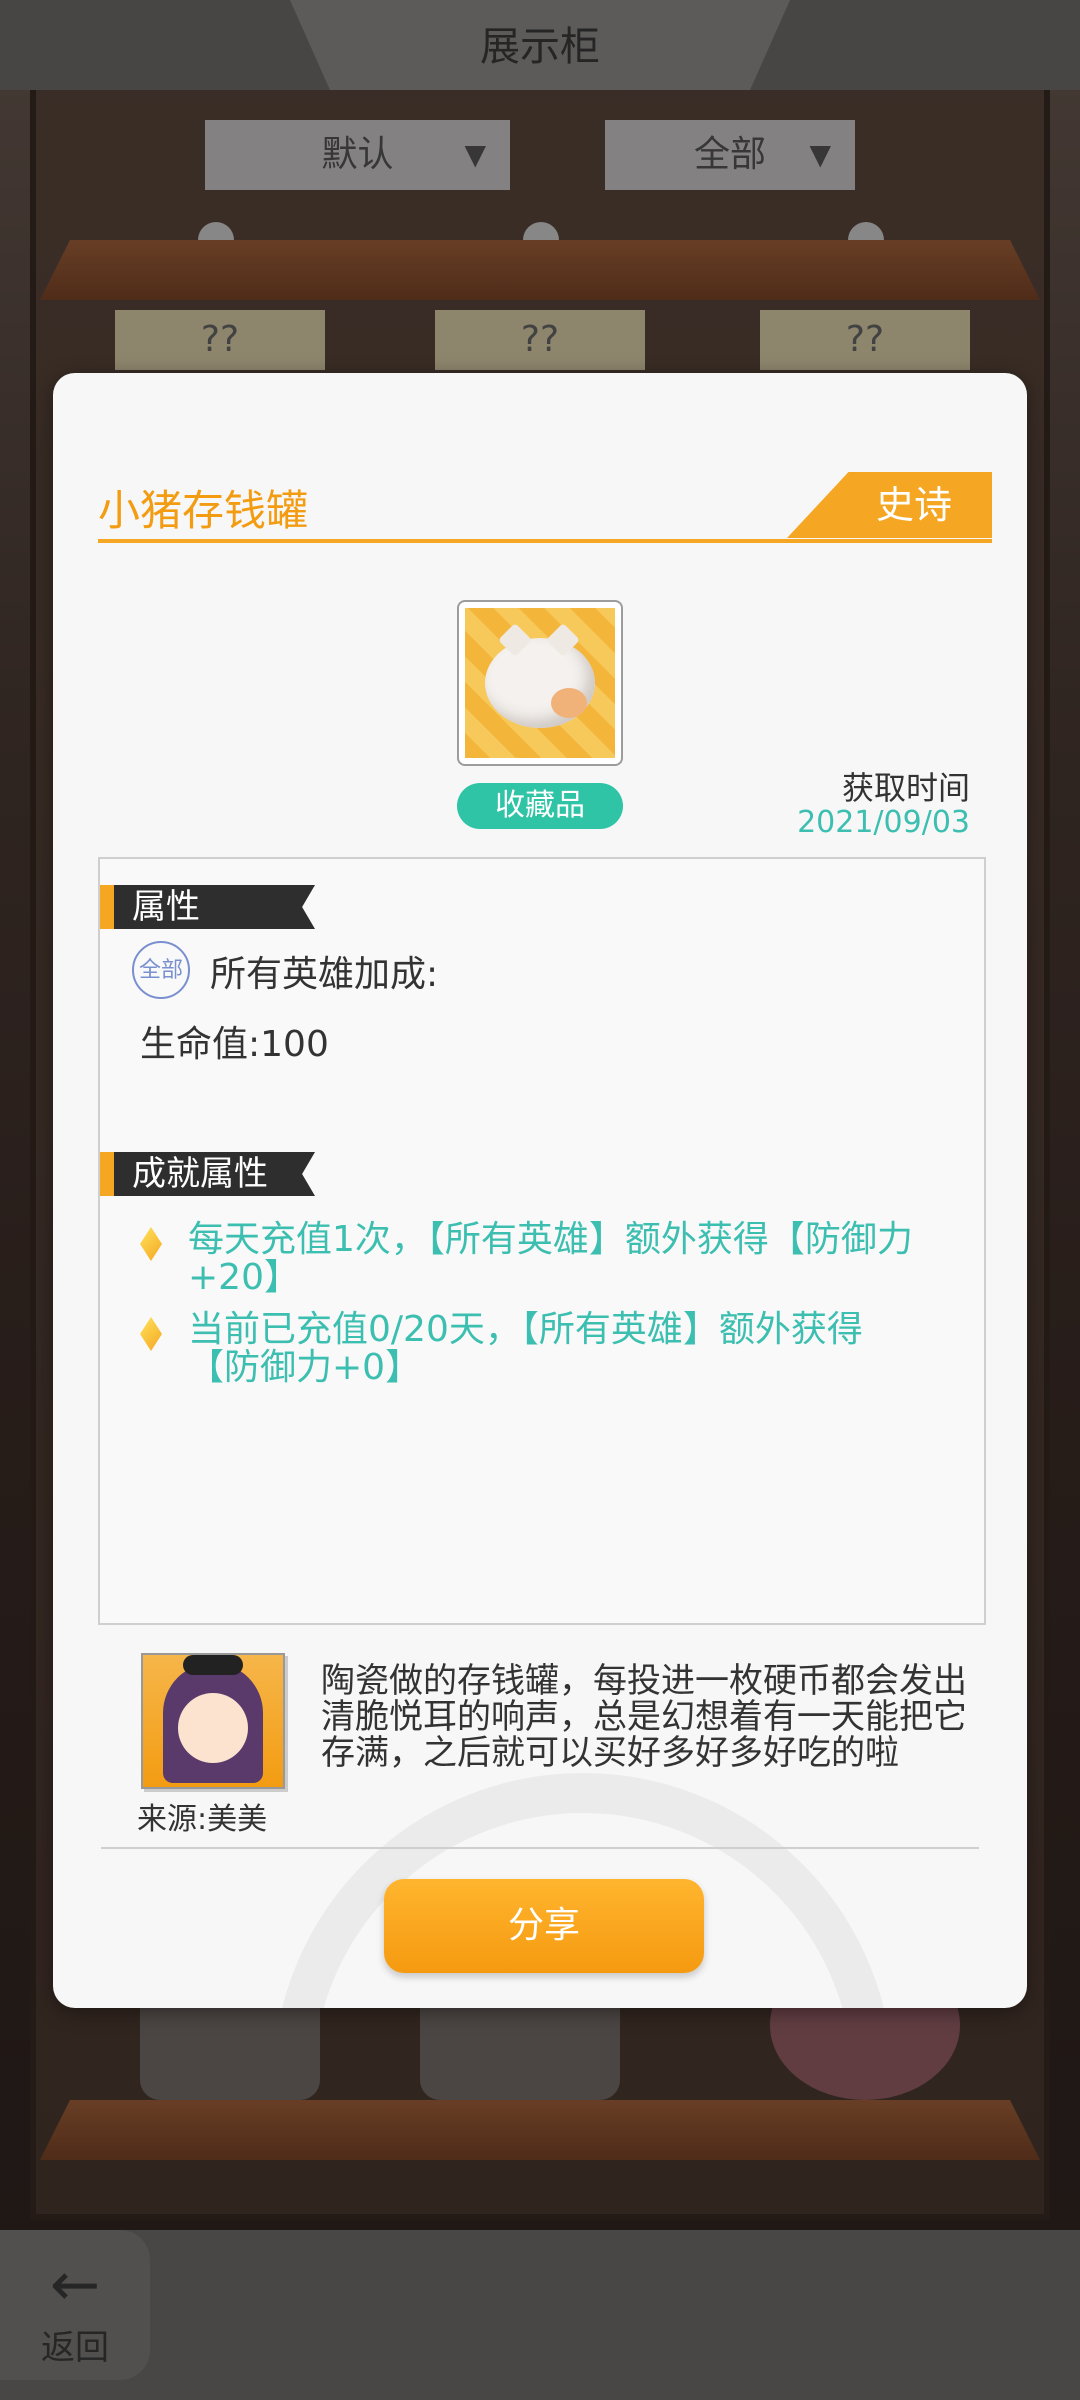  Describe the element at coordinates (207, 1174) in the screenshot. I see `achievement-section-title: 成就属性` at that location.